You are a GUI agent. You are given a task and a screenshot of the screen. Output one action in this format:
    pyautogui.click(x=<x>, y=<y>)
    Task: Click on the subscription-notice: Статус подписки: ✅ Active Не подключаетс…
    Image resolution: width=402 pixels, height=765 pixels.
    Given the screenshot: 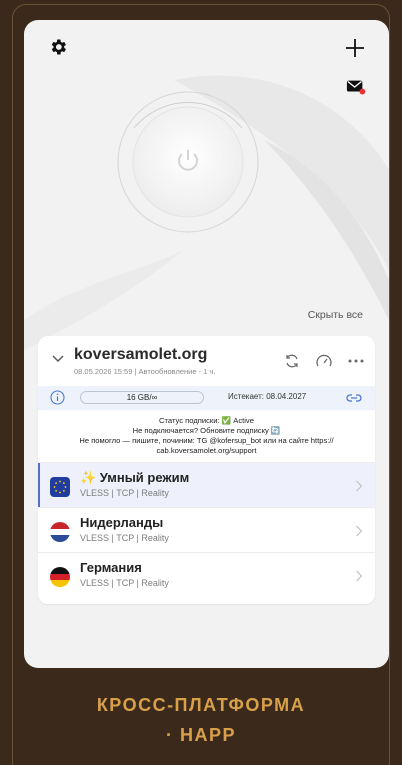 What is the action you would take?
    pyautogui.click(x=206, y=436)
    